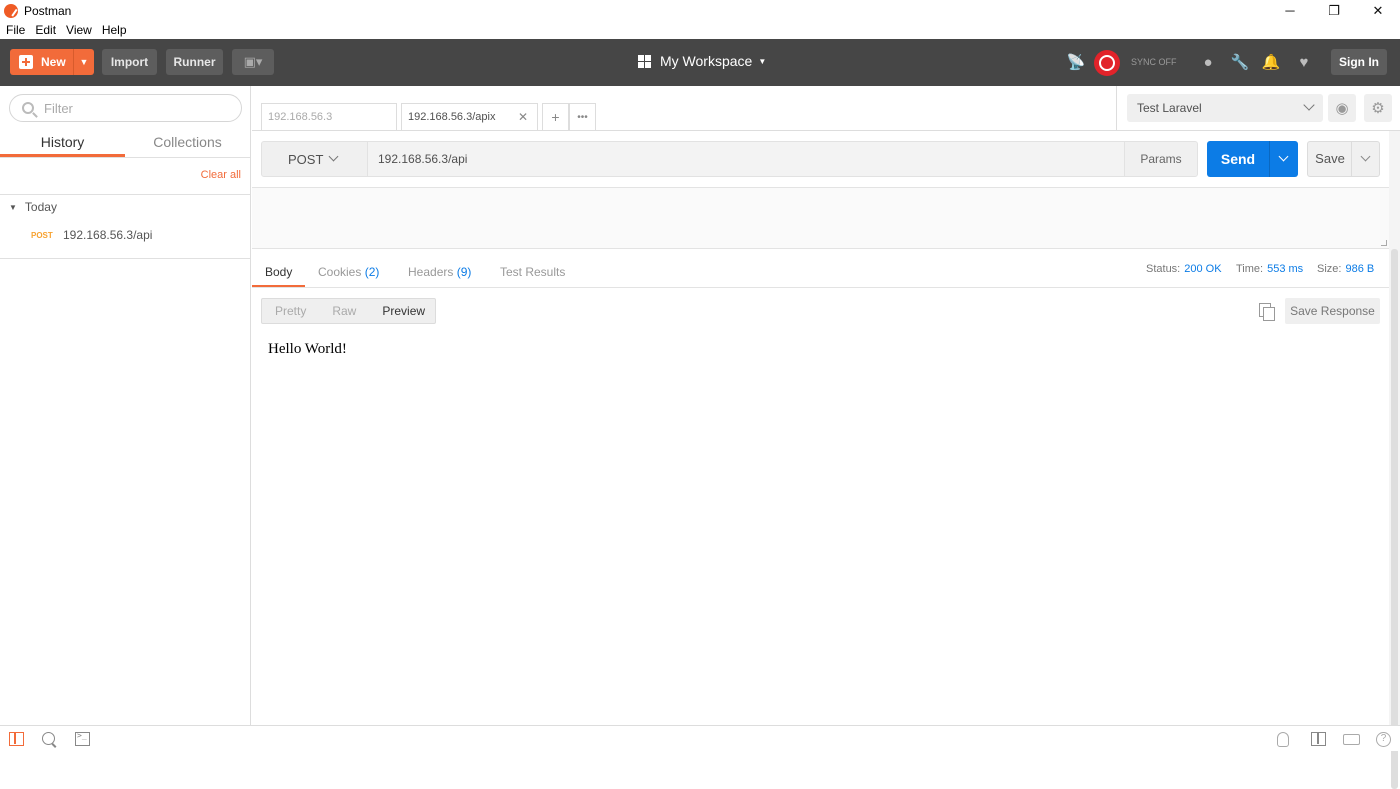  Describe the element at coordinates (1107, 63) in the screenshot. I see `sync-status-icon` at that location.